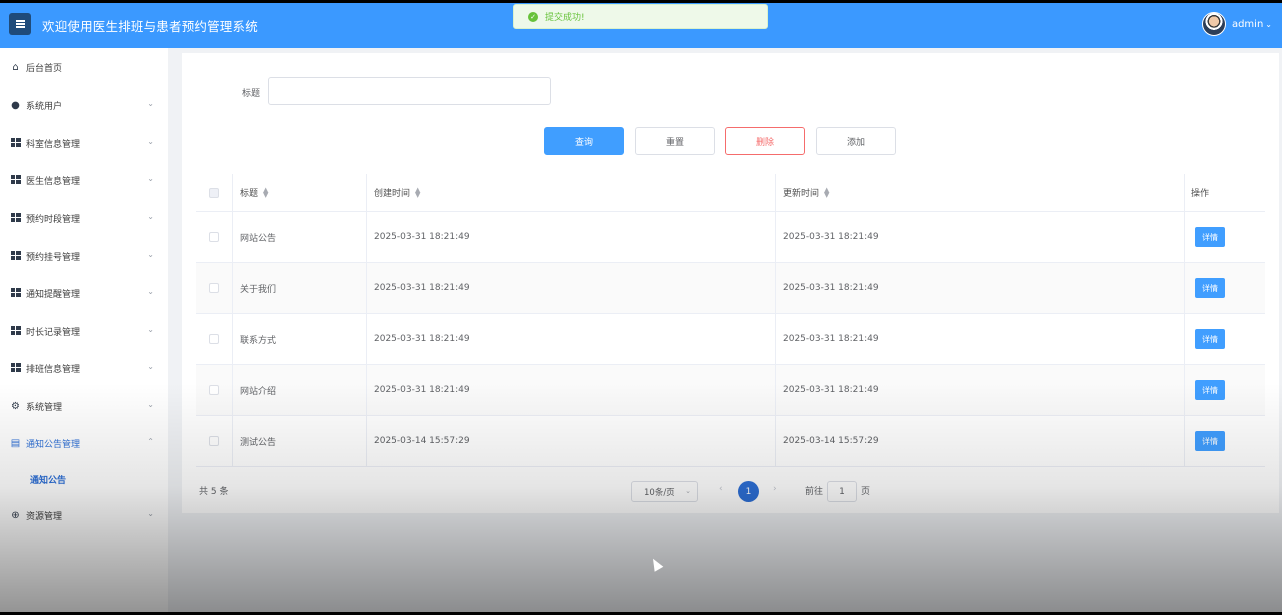 The height and width of the screenshot is (615, 1282). What do you see at coordinates (15, 105) in the screenshot?
I see `user-icon: ●` at bounding box center [15, 105].